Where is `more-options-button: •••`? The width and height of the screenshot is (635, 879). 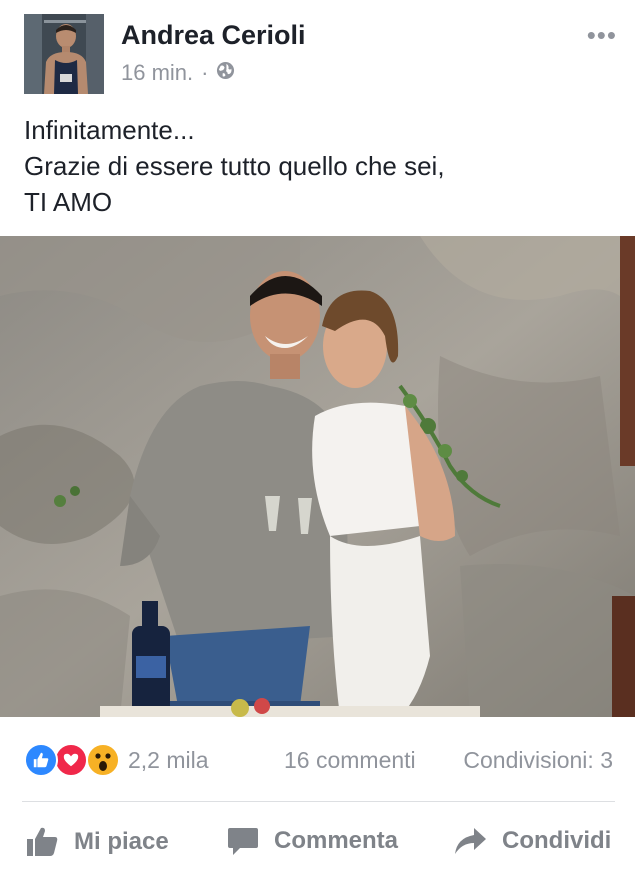 more-options-button: ••• is located at coordinates (602, 35).